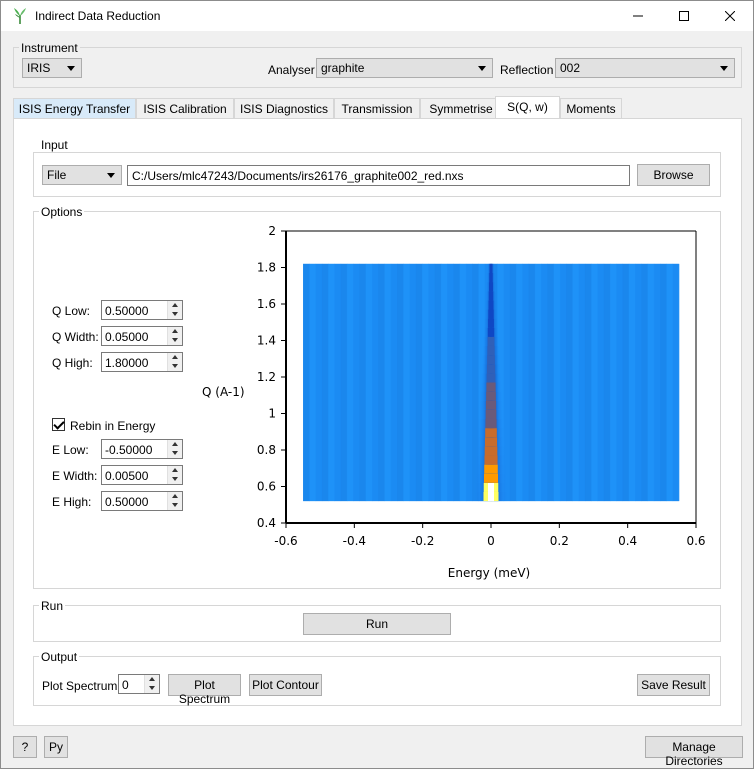 The height and width of the screenshot is (769, 754). What do you see at coordinates (59, 657) in the screenshot?
I see `output-group-title: Output` at bounding box center [59, 657].